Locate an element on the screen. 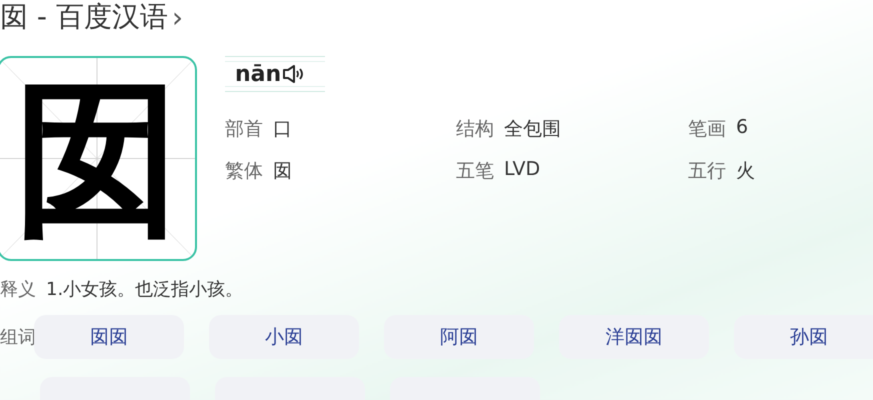 Image resolution: width=873 pixels, height=400 pixels. attribute-label: 五行 is located at coordinates (707, 171).